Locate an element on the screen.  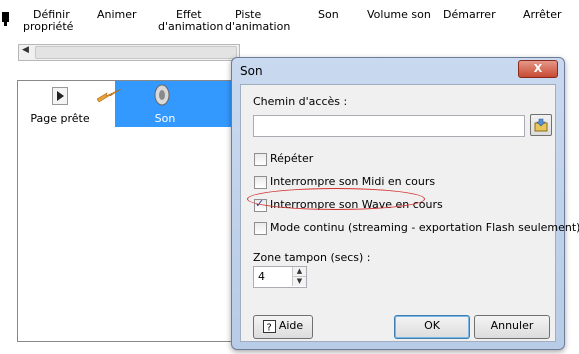
node-label: Son is located at coordinates (165, 118).